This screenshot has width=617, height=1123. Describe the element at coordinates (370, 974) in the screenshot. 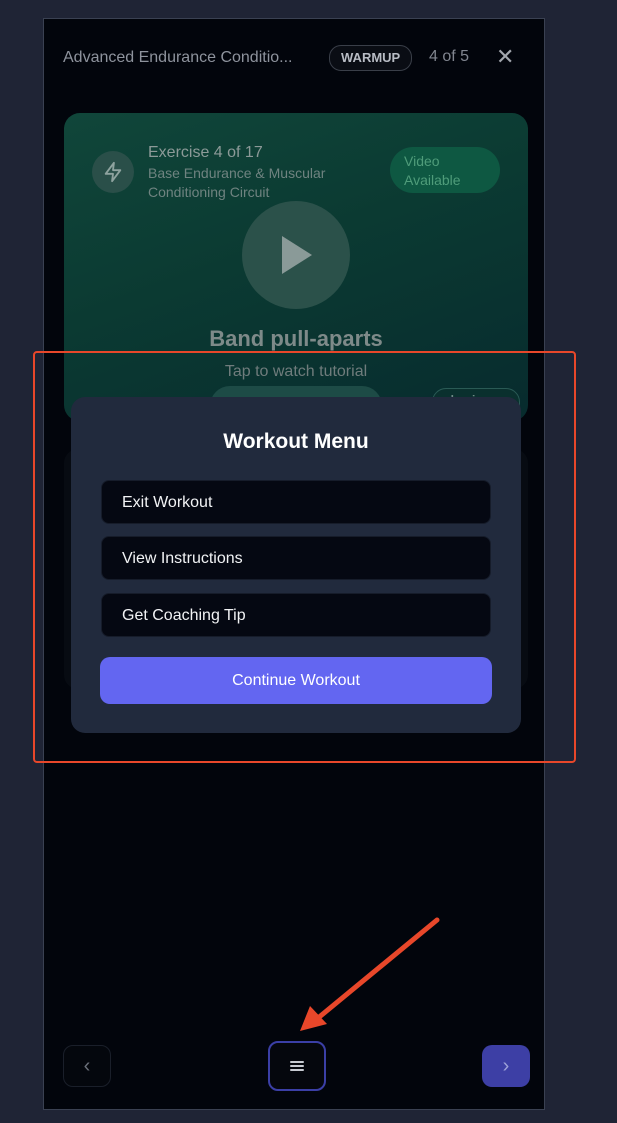

I see `annotation-arrow` at that location.